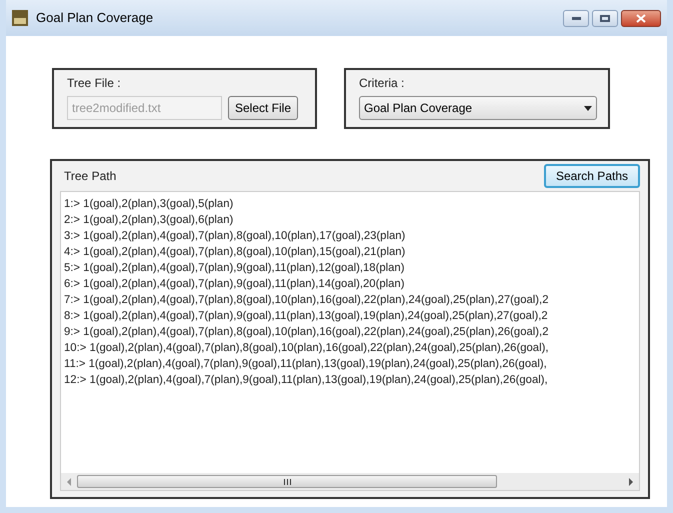  I want to click on path-line: 2:> 1(goal),2(plan),3(goal),6(plan), so click(149, 220).